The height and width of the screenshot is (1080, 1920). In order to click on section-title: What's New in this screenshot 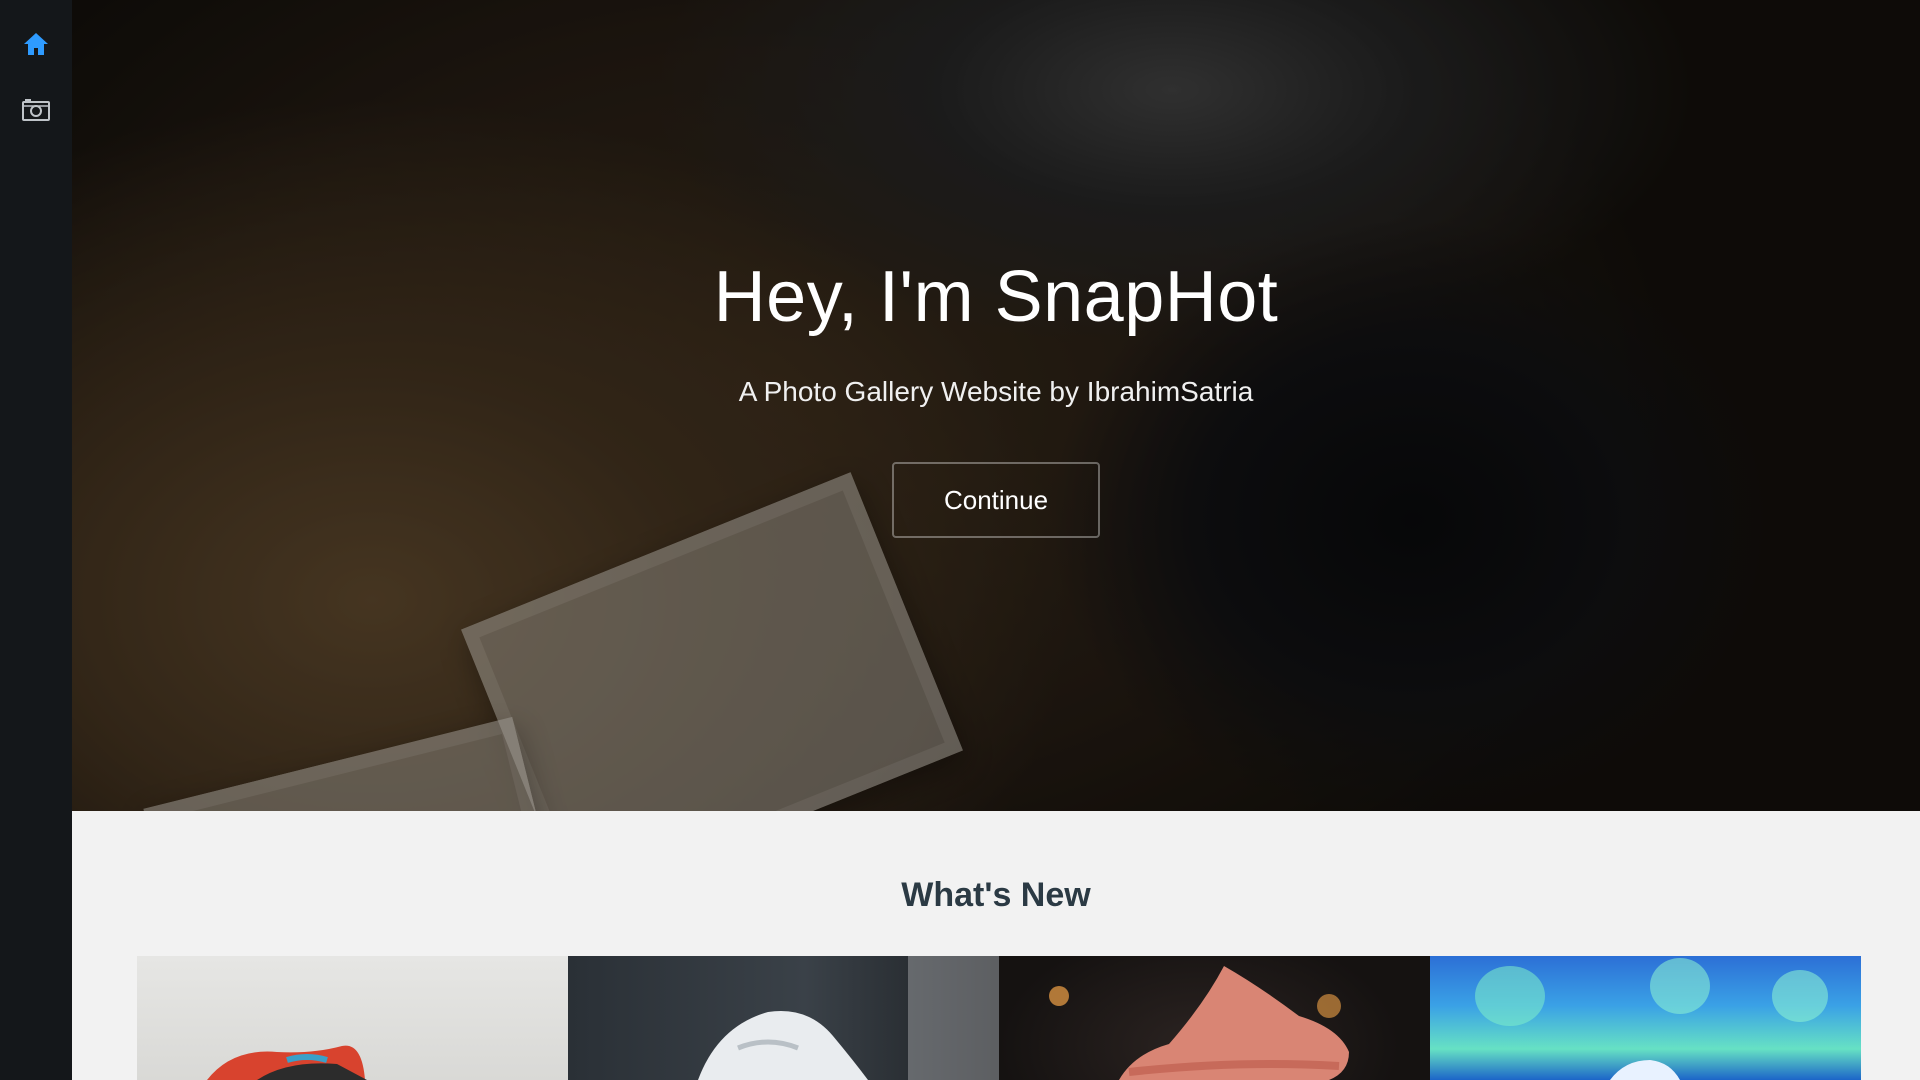, I will do `click(996, 895)`.